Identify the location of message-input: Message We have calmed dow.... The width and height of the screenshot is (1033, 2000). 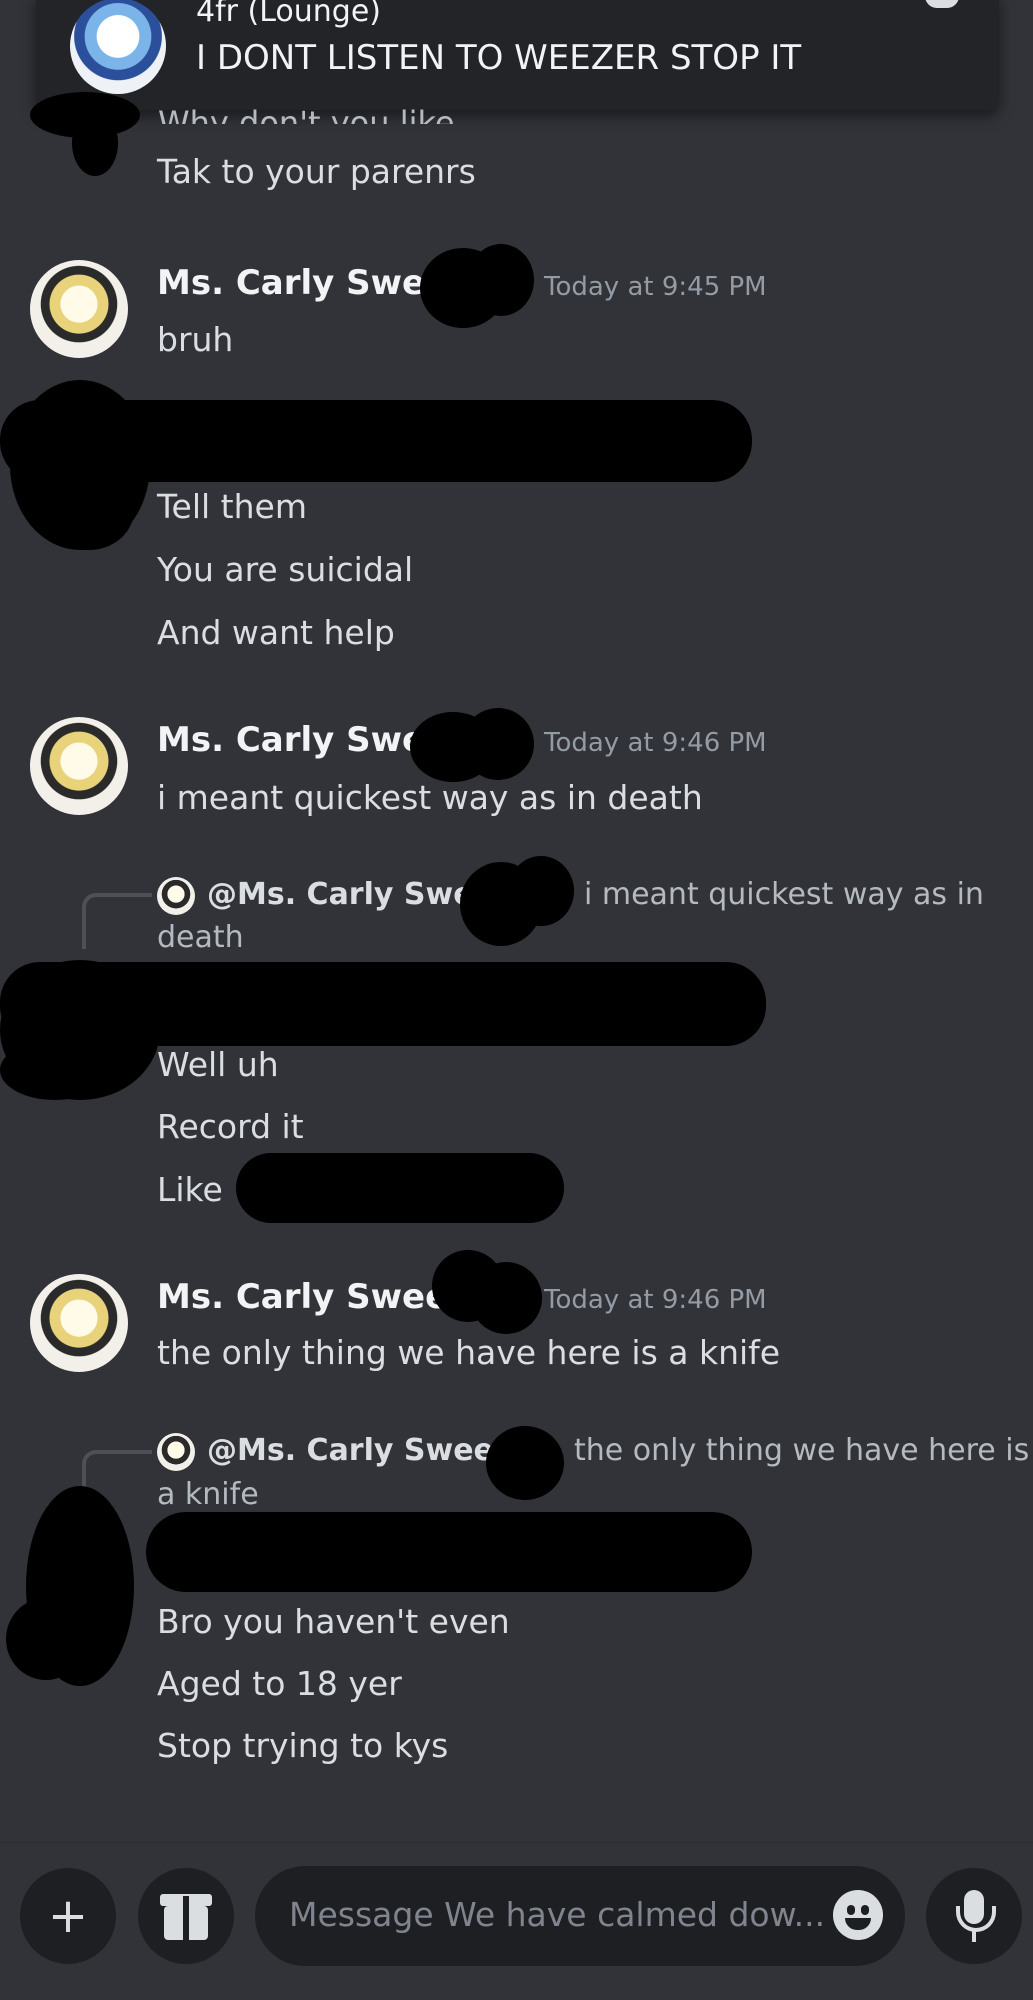
(580, 1916).